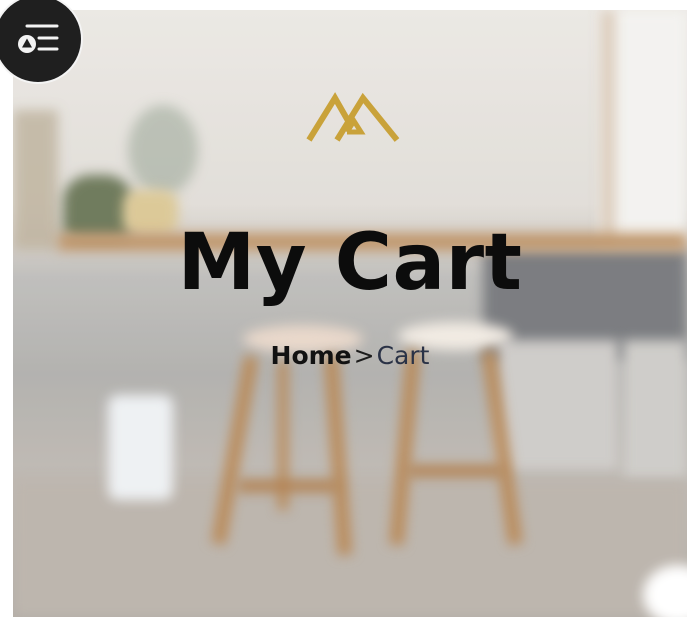 This screenshot has height=617, width=696. I want to click on mountain-logo-icon, so click(353, 115).